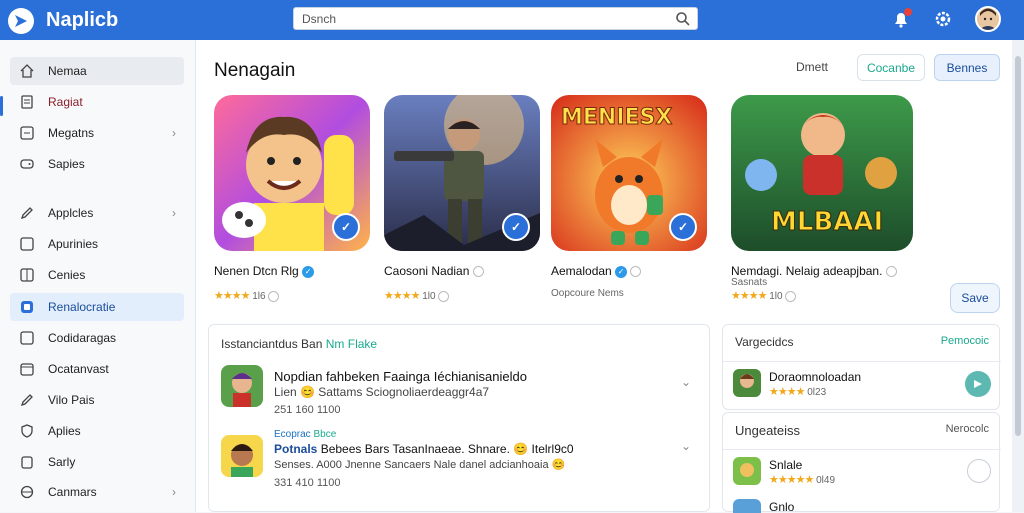 Image resolution: width=1024 pixels, height=513 pixels. What do you see at coordinates (798, 392) in the screenshot?
I see `list-item-rating: ★★★★ 0l23` at bounding box center [798, 392].